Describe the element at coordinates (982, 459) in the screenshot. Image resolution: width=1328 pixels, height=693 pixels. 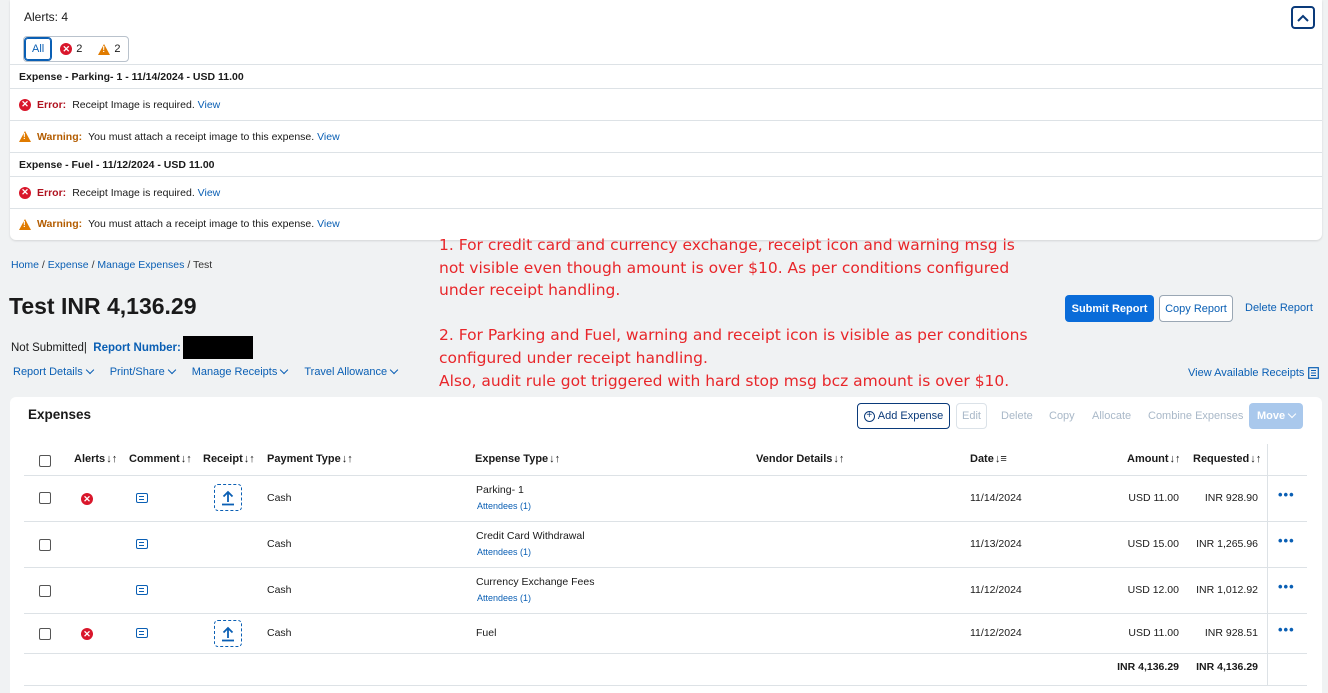
I see `column-label: Date` at that location.